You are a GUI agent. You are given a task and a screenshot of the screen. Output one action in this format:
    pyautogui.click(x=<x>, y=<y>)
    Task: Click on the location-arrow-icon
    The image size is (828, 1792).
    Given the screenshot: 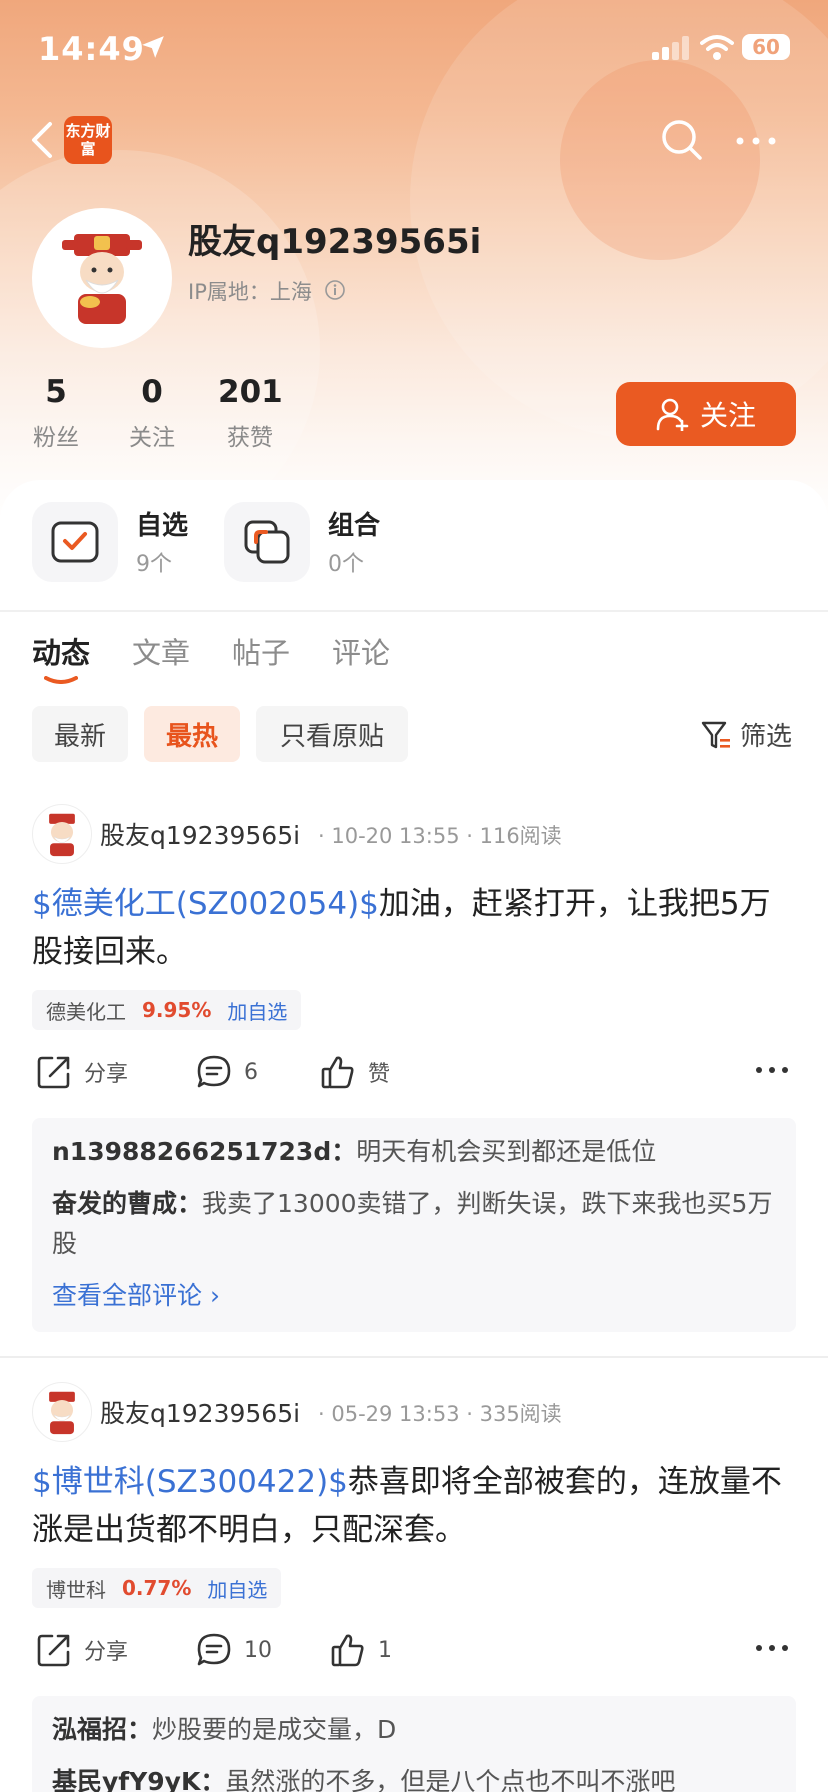 What is the action you would take?
    pyautogui.click(x=153, y=47)
    